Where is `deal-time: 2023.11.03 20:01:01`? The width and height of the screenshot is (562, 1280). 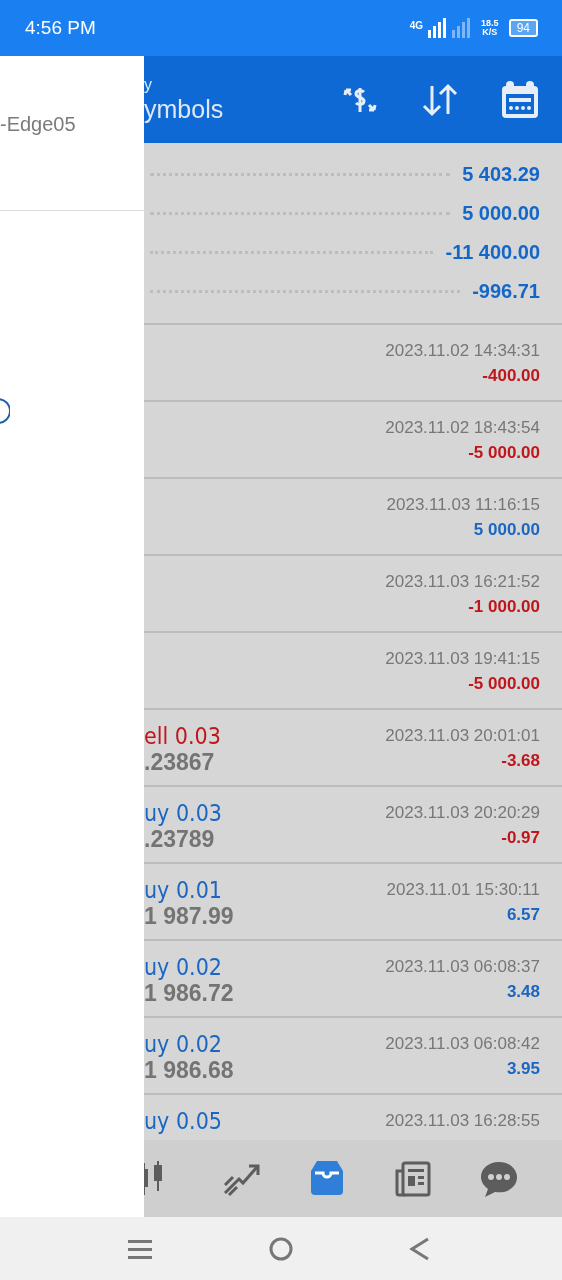
deal-time: 2023.11.03 20:01:01 is located at coordinates (462, 736).